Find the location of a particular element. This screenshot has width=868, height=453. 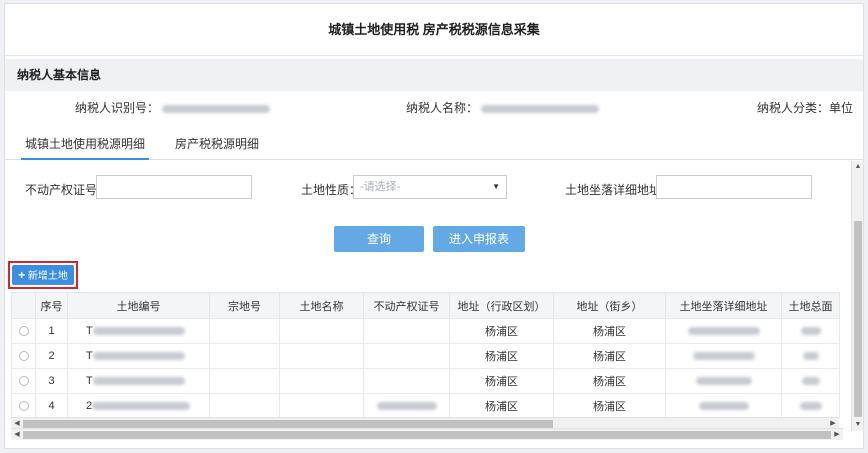

col-land-name: 土地名称 is located at coordinates (321, 305).